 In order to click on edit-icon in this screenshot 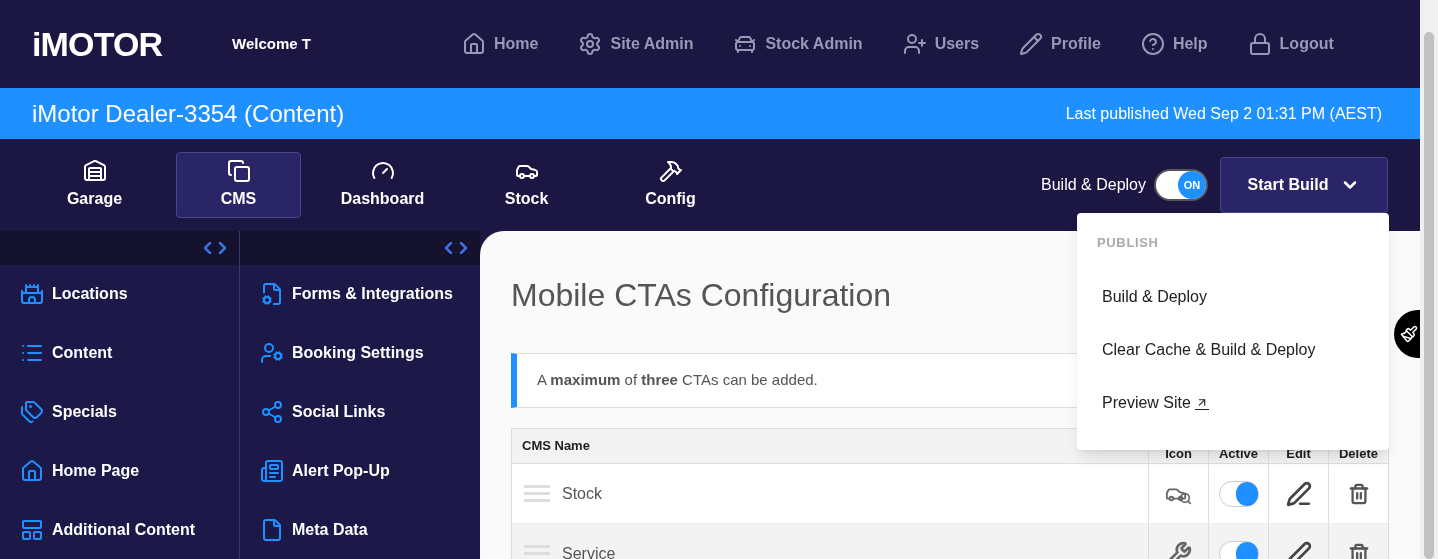, I will do `click(1298, 493)`.